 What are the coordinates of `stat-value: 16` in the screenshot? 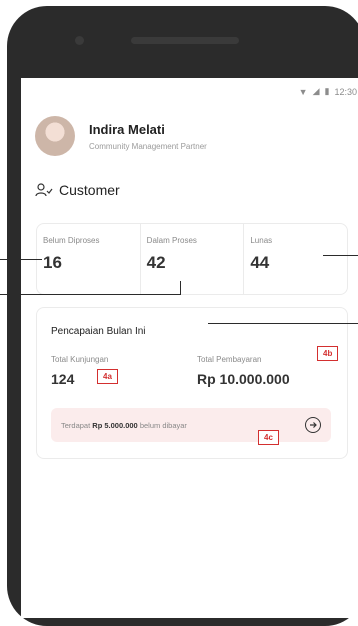 It's located at (52, 262).